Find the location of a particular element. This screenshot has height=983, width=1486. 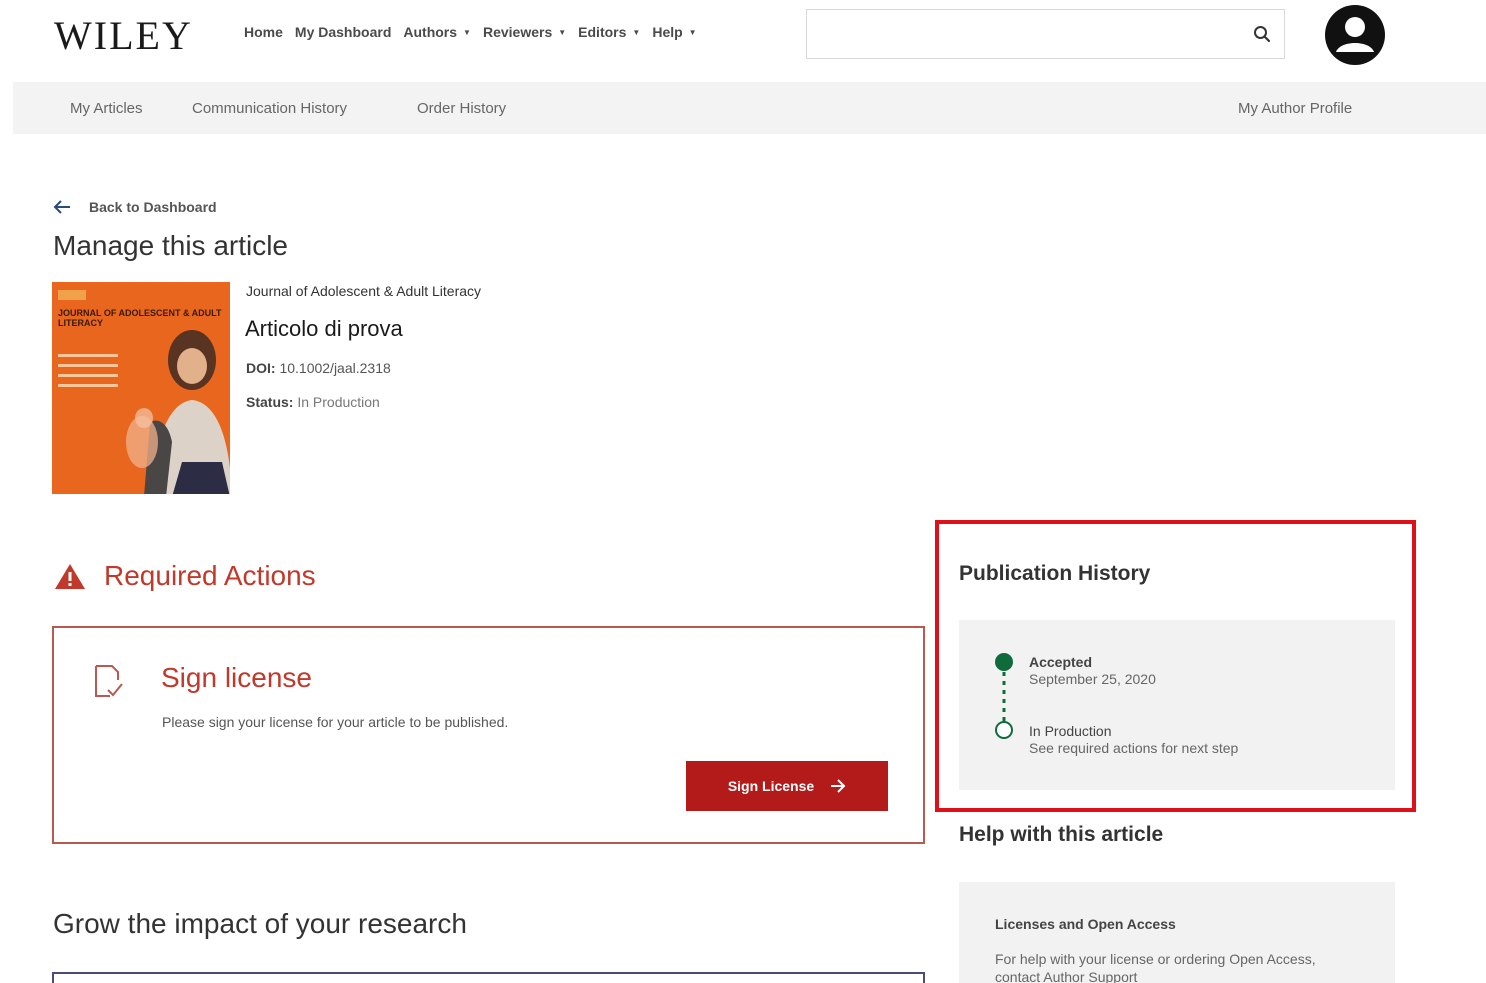

user-avatar-icon is located at coordinates (1355, 35).